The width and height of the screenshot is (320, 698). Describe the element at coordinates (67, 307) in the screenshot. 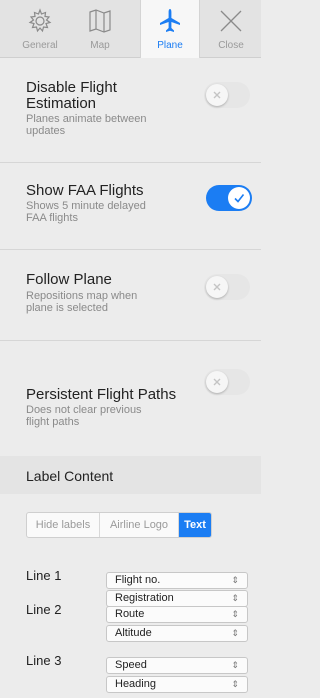

I see `setting-description-line: plane is selected` at that location.